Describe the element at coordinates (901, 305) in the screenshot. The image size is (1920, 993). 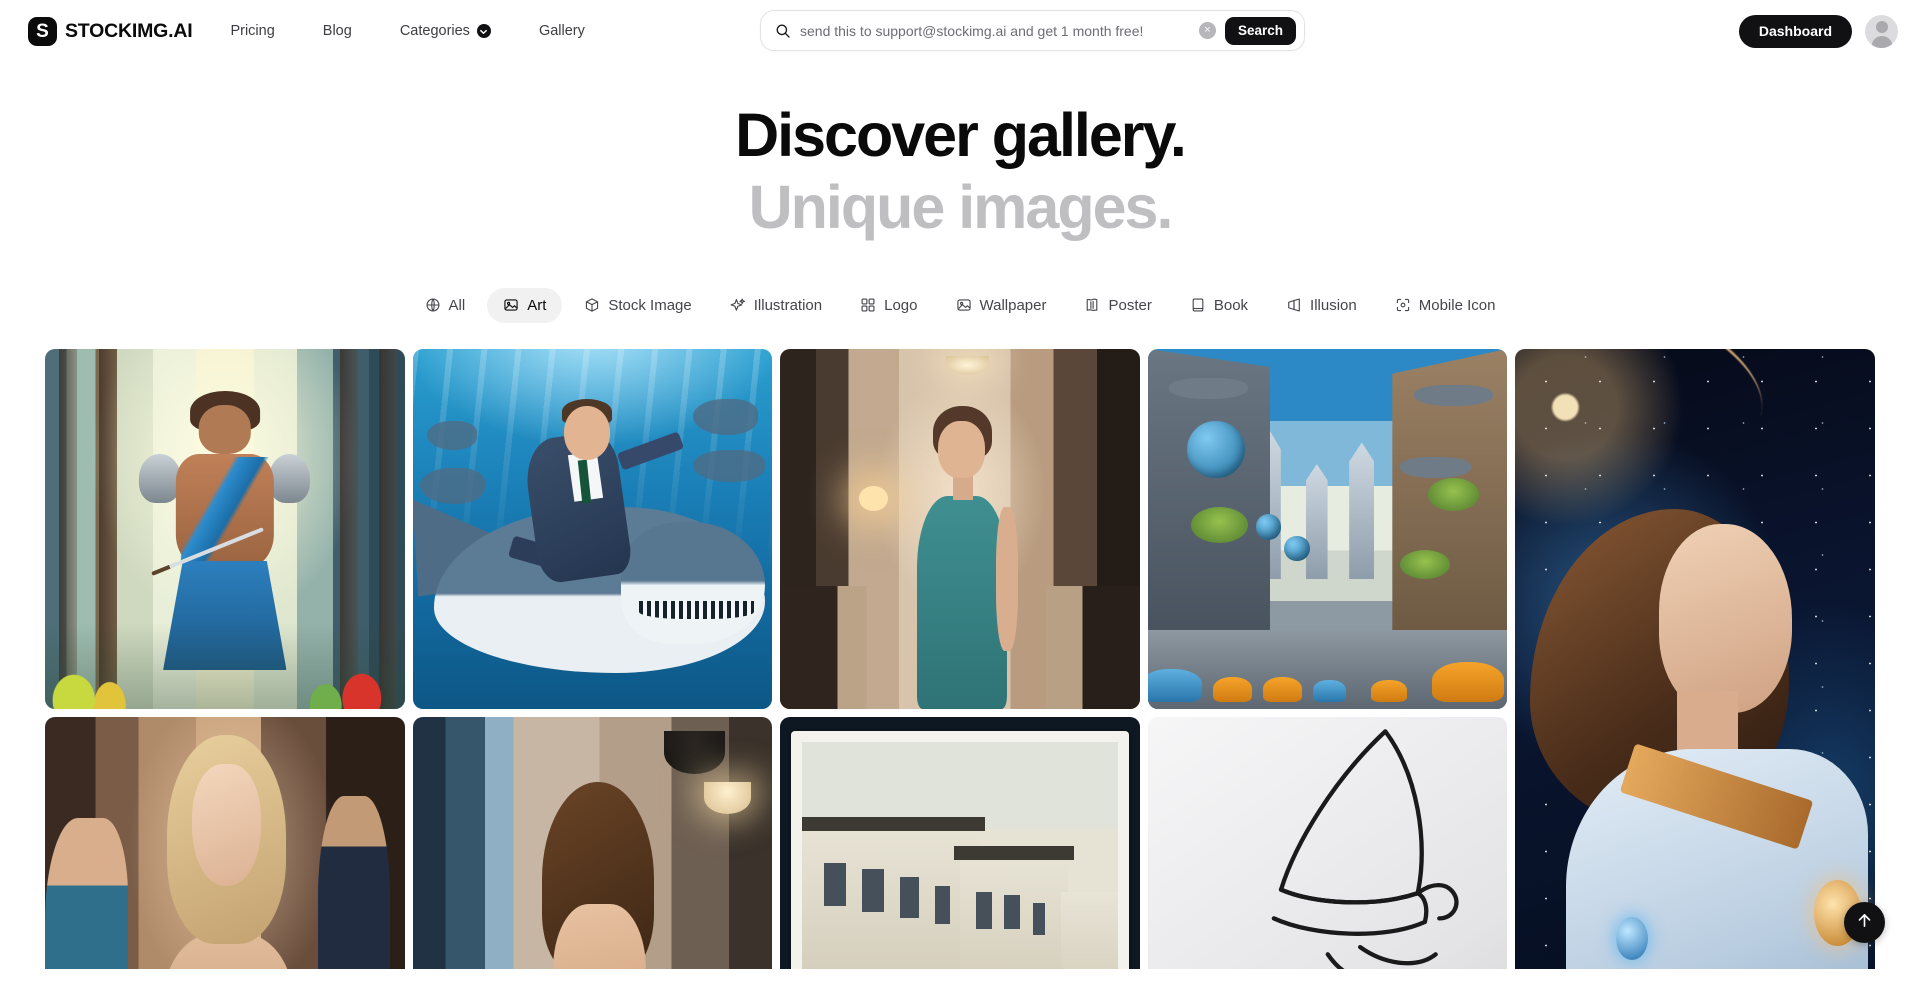
I see `tab-label: Logo` at that location.